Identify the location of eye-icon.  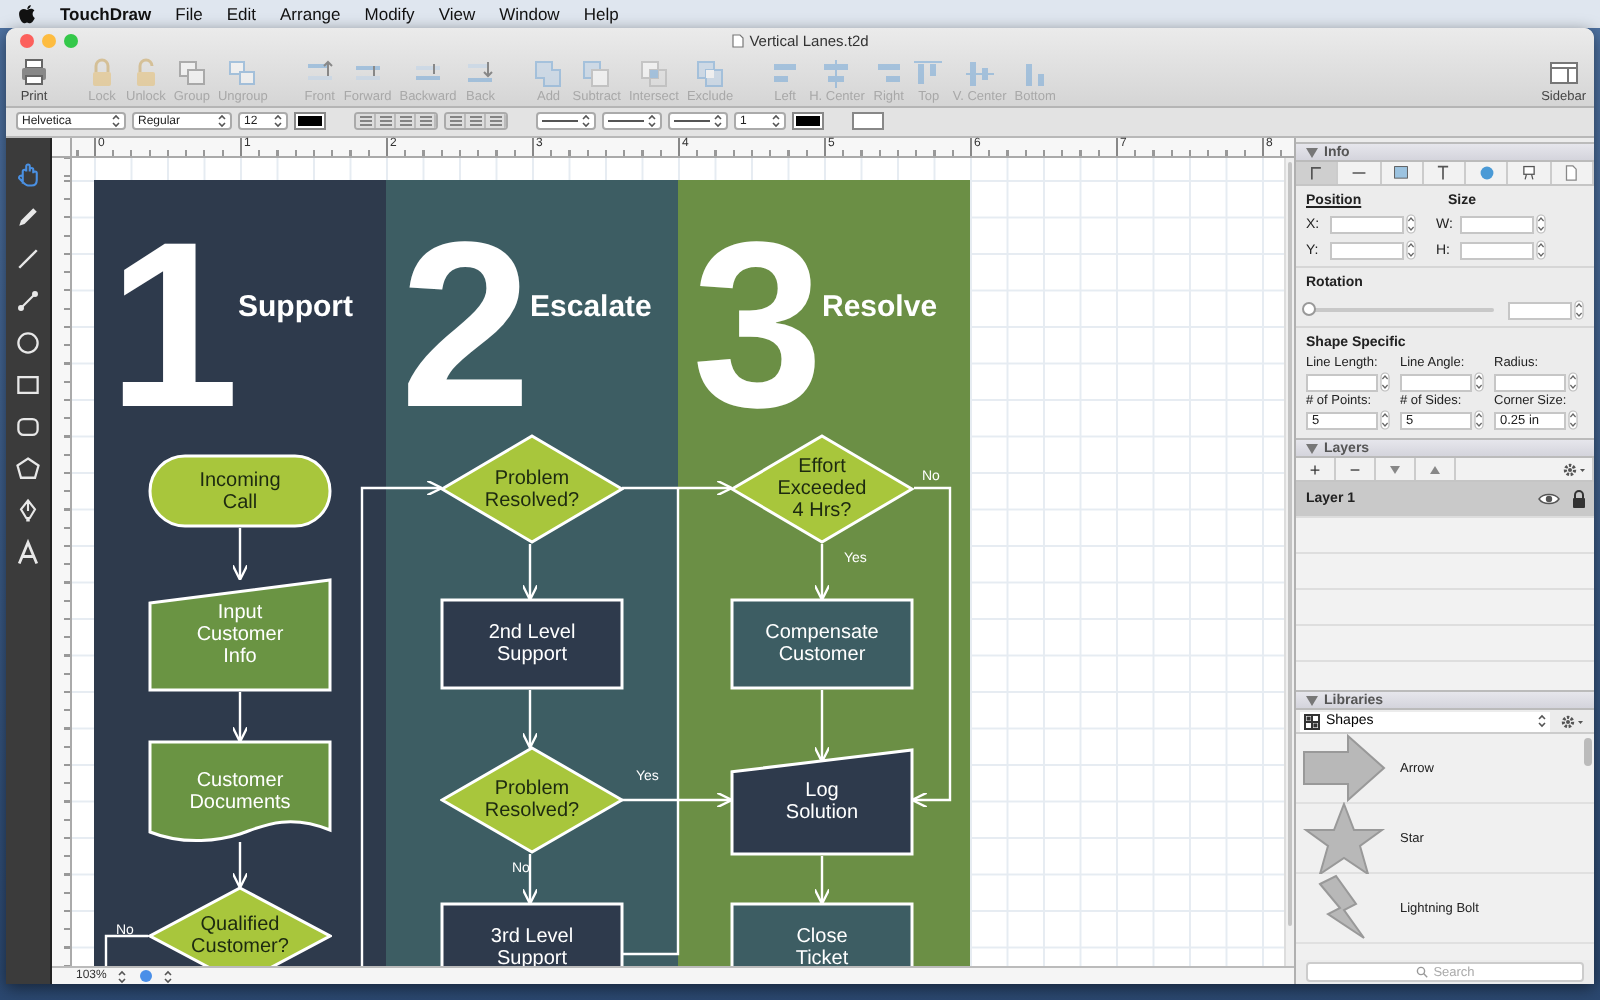
(1549, 499).